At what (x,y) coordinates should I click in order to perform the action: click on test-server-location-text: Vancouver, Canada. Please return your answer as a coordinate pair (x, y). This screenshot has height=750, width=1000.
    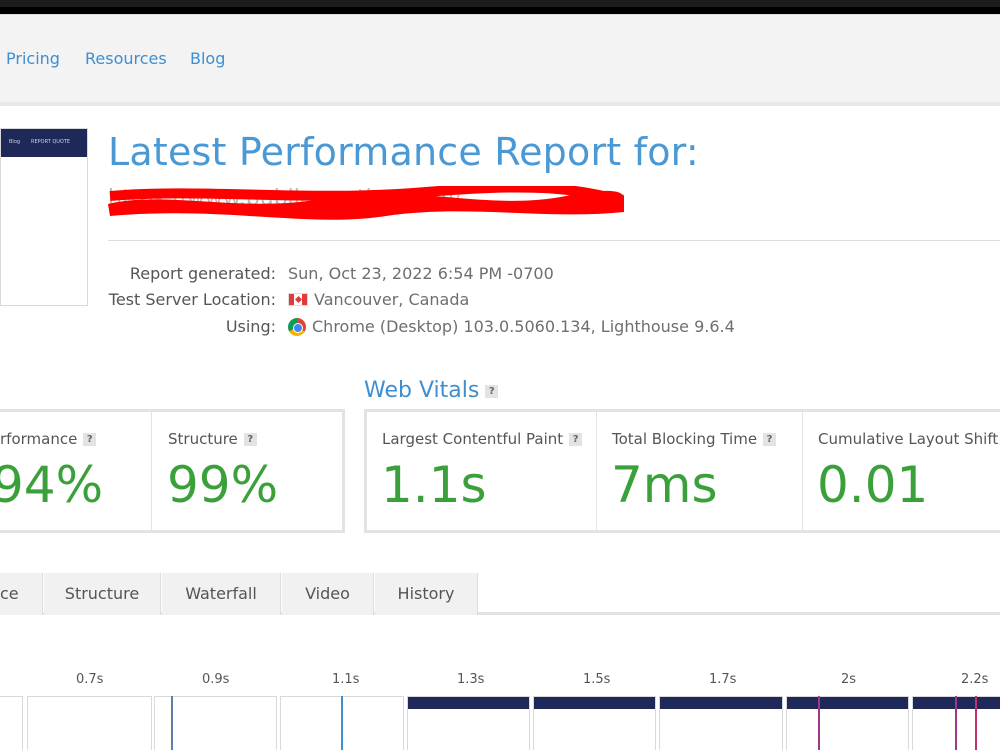
    Looking at the image, I should click on (392, 299).